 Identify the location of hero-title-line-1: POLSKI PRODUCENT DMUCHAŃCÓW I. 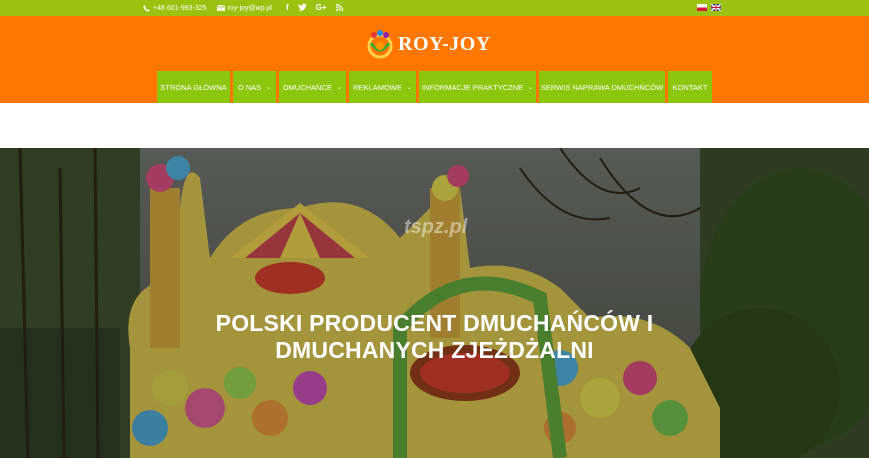
(434, 323).